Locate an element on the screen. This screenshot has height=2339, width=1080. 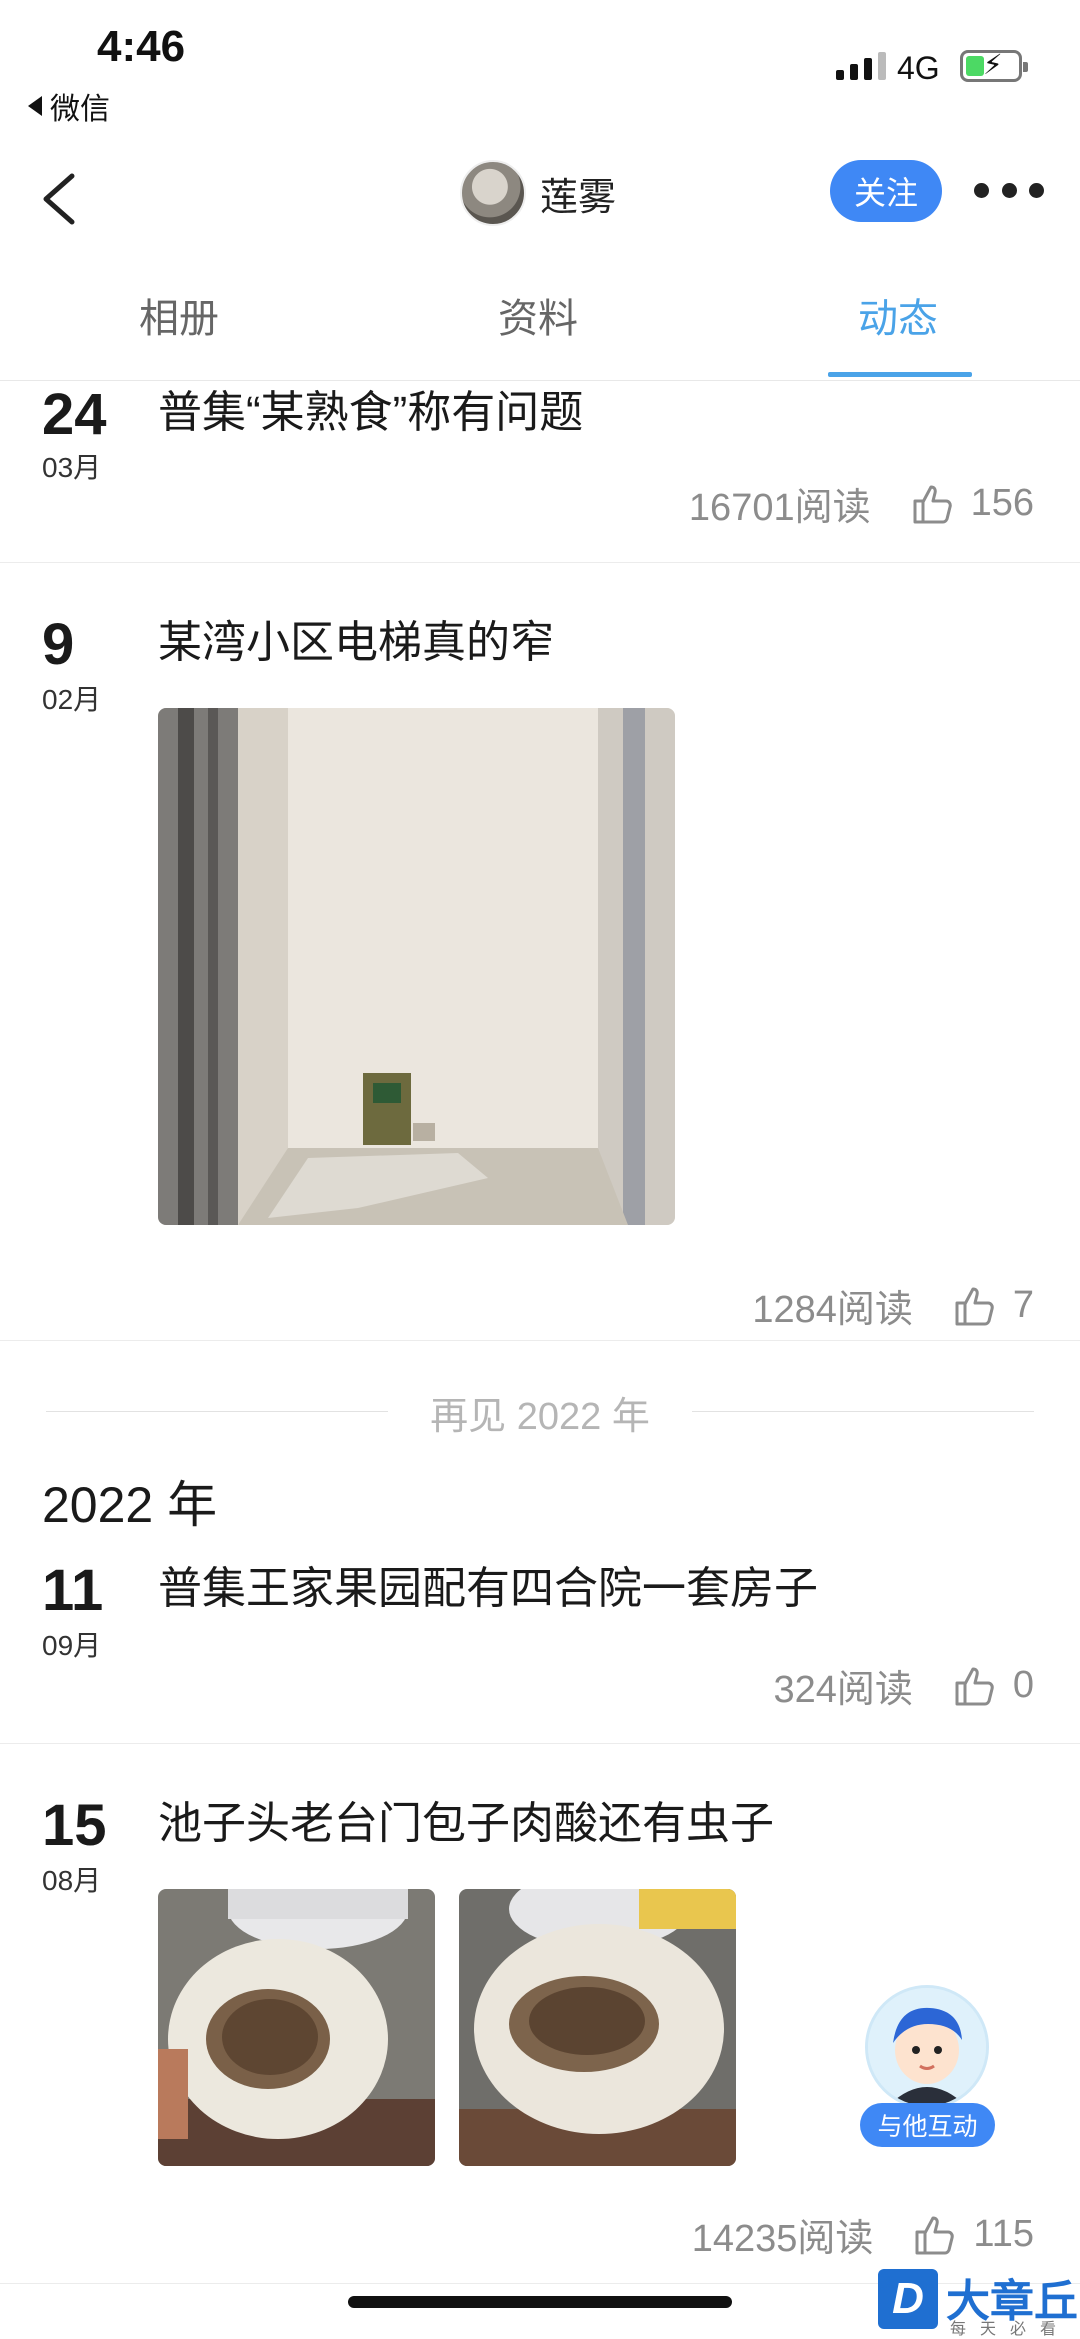
post-stats: 14235阅读 115 is located at coordinates (863, 2234).